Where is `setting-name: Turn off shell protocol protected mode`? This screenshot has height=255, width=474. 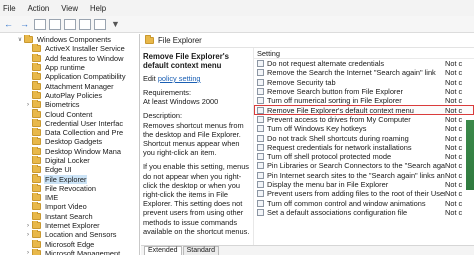 setting-name: Turn off shell protocol protected mode is located at coordinates (329, 157).